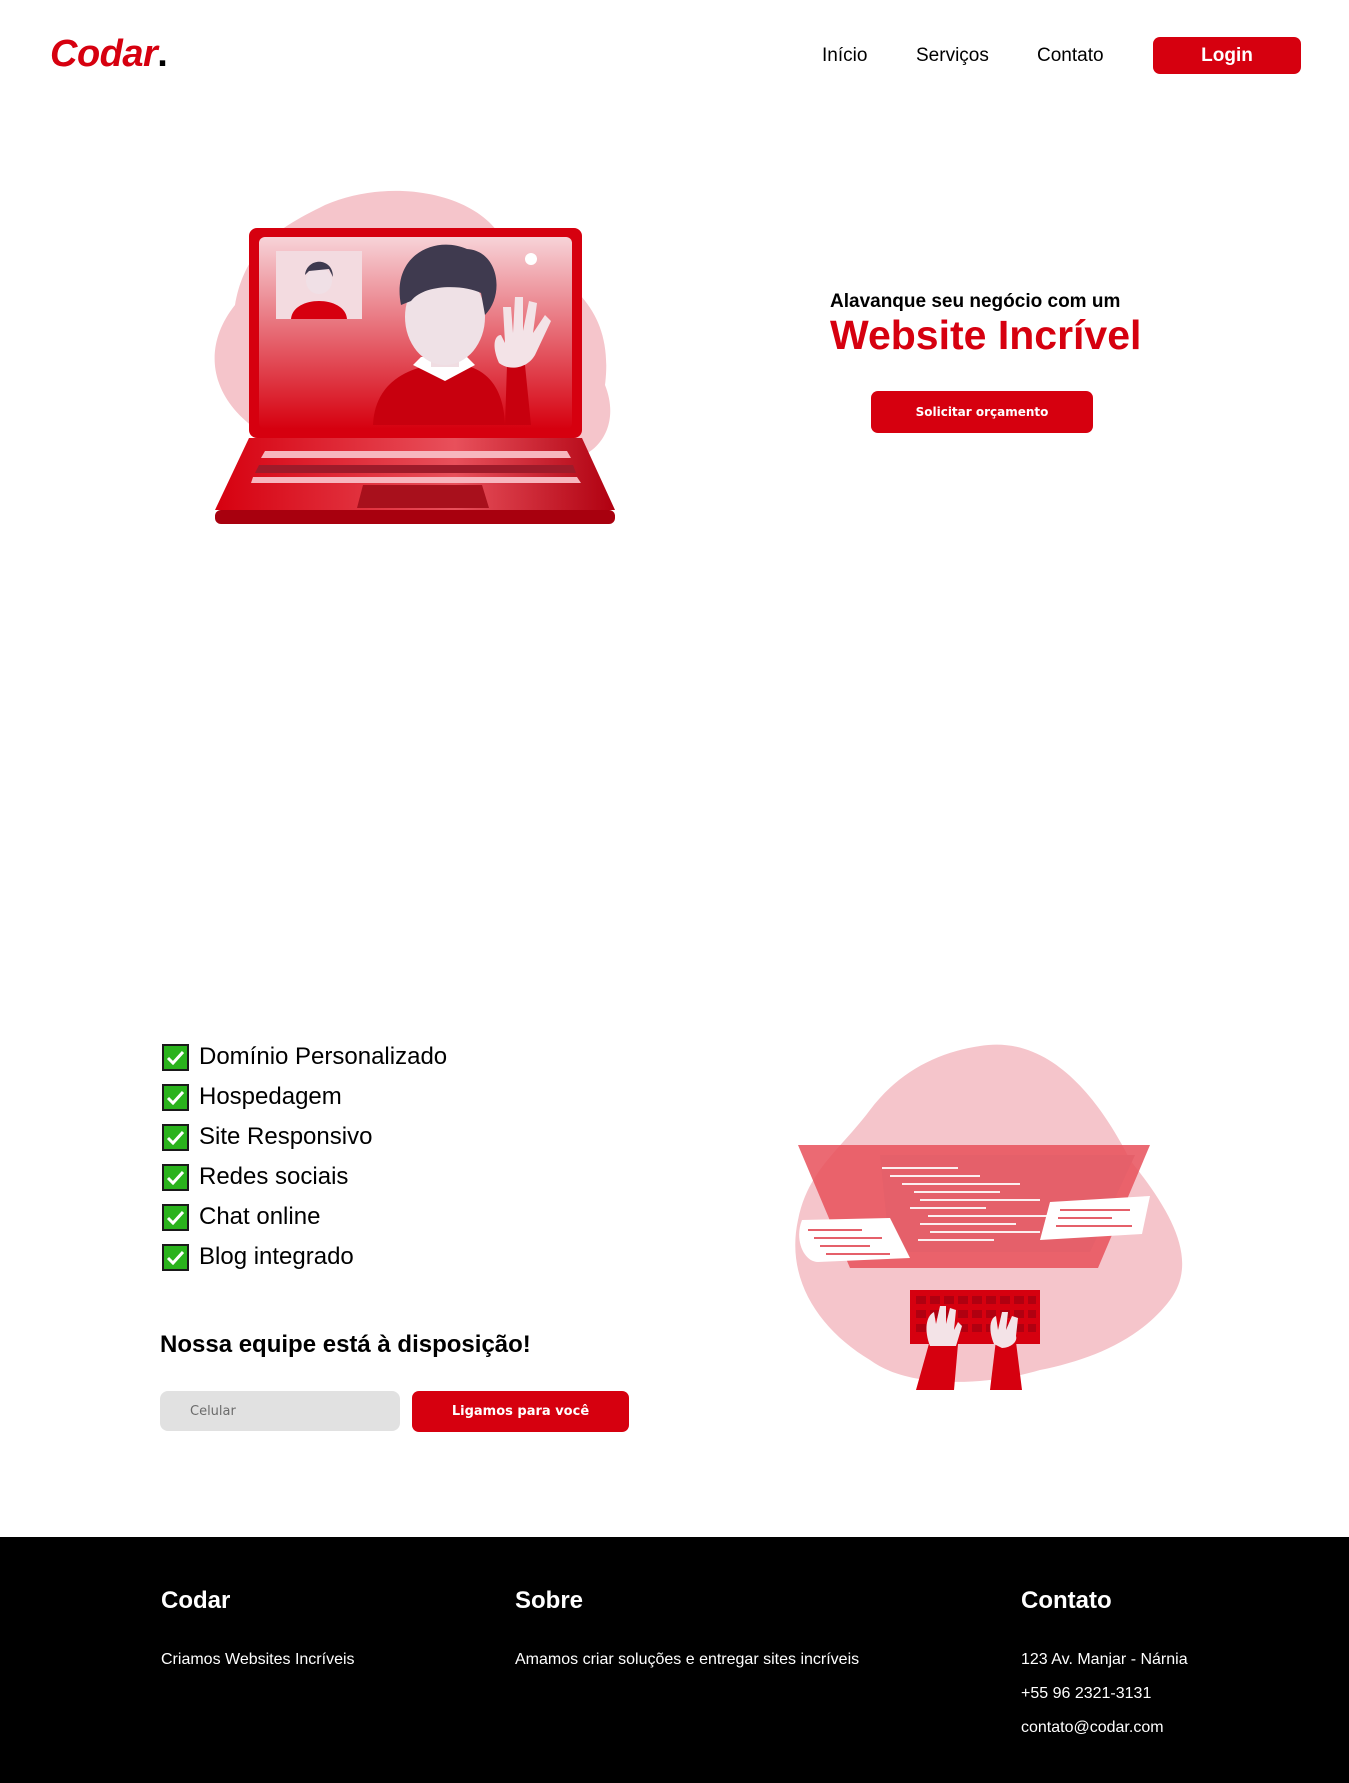  I want to click on footer-address: 123 Av. Manjar - Nárnia, so click(1104, 1659).